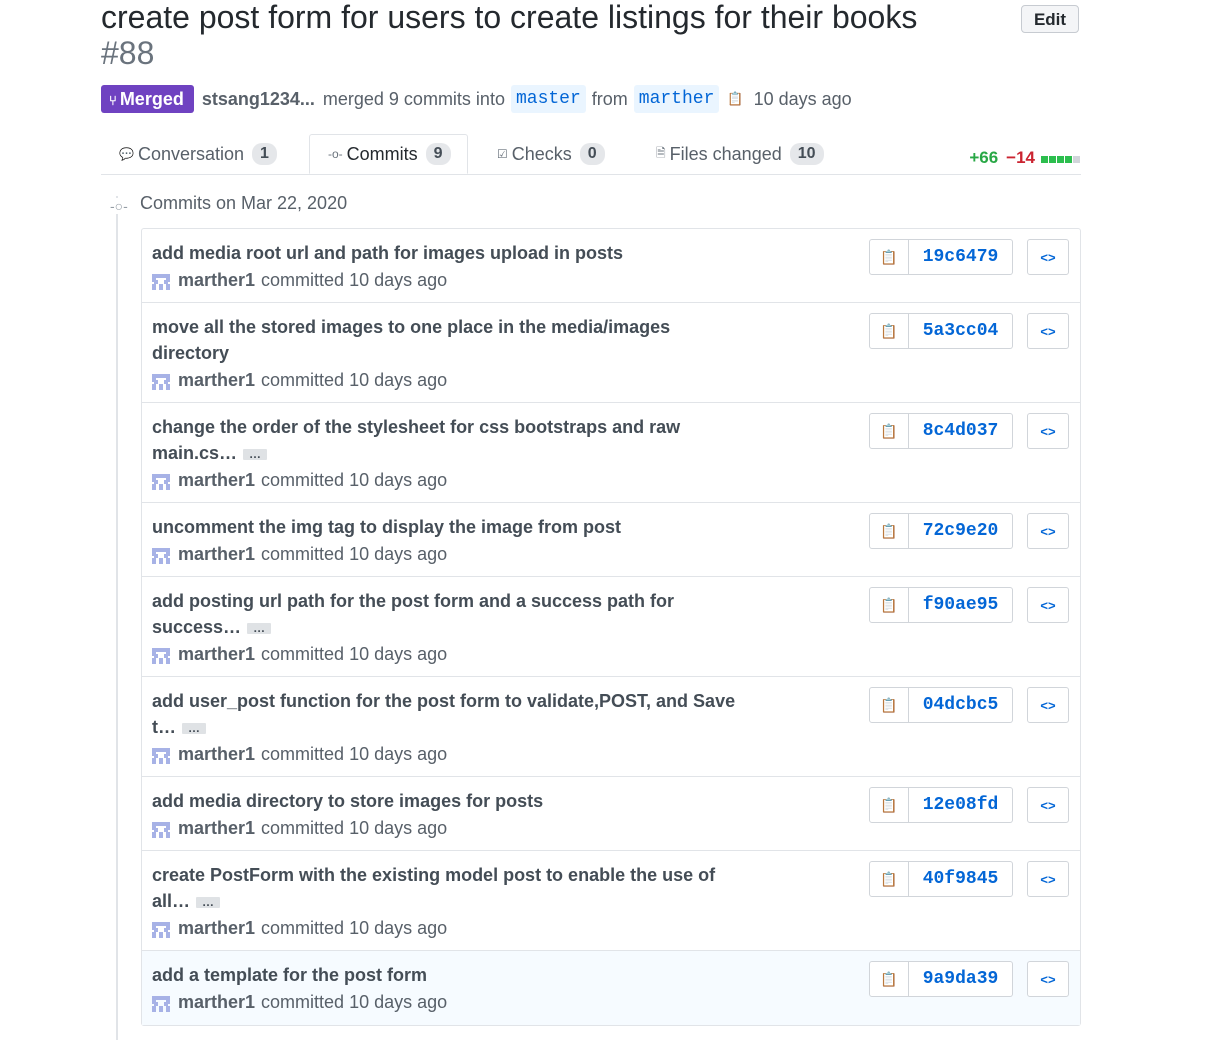 This screenshot has width=1214, height=1040. What do you see at coordinates (961, 705) in the screenshot?
I see `commit-sha-link: 04dcbc5` at bounding box center [961, 705].